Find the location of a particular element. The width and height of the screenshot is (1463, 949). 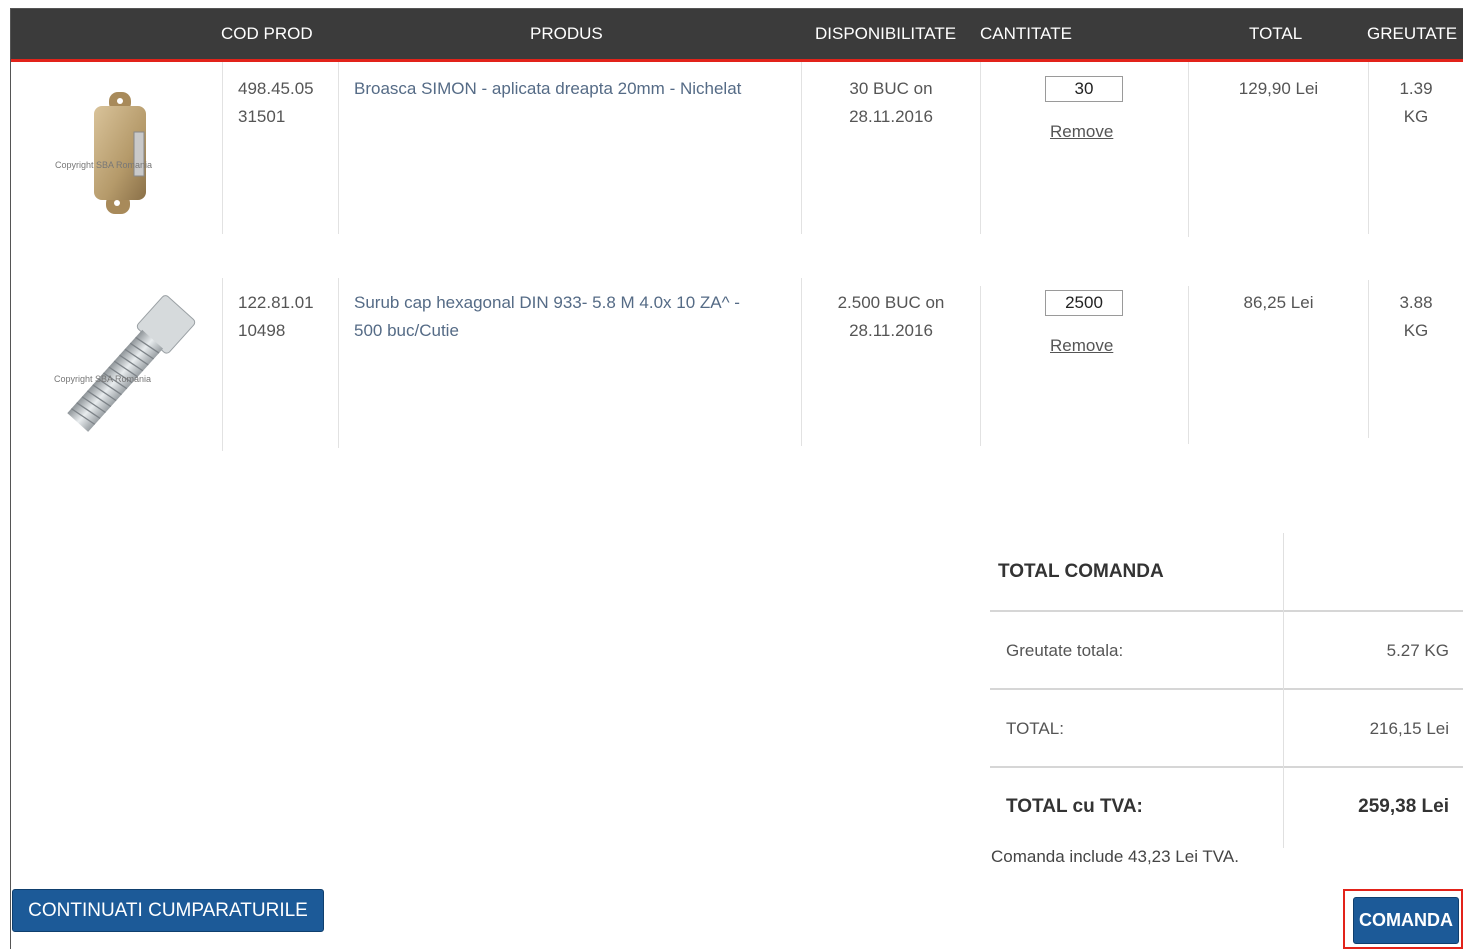

header-disponibilitate: DISPONIBILITATE is located at coordinates (886, 33).